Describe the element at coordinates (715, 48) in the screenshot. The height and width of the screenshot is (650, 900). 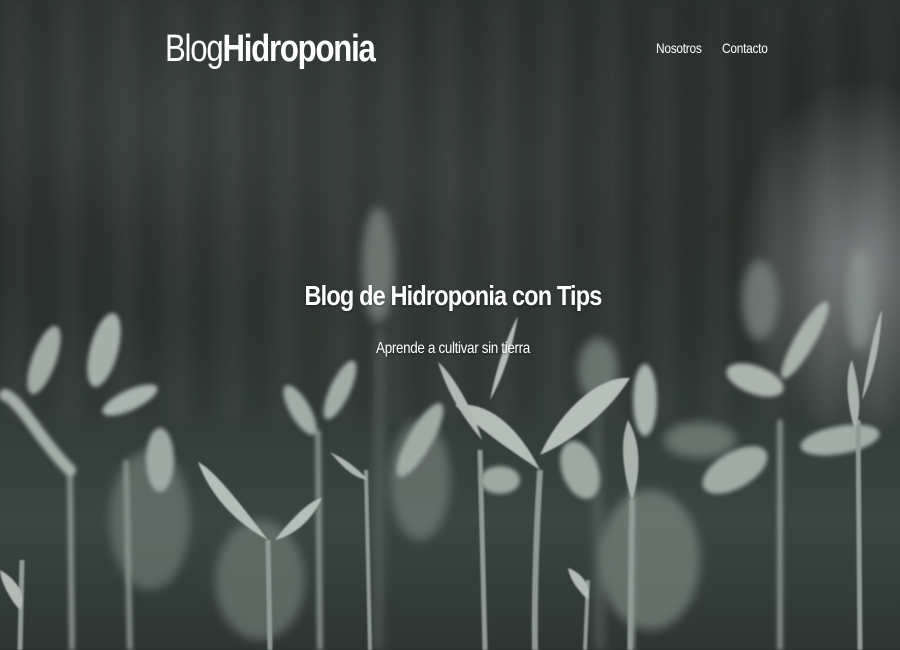
I see `main-navigation: Nosotros Contacto` at that location.